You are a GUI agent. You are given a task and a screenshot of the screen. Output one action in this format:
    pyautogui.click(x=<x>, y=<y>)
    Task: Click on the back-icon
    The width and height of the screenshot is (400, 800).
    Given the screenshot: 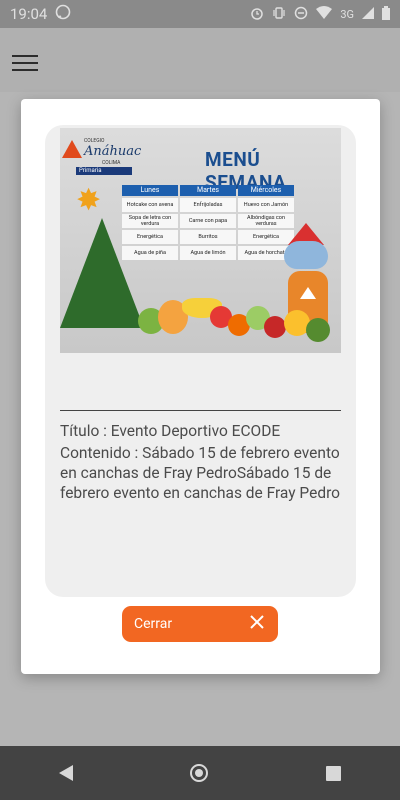 What is the action you would take?
    pyautogui.click(x=65, y=773)
    